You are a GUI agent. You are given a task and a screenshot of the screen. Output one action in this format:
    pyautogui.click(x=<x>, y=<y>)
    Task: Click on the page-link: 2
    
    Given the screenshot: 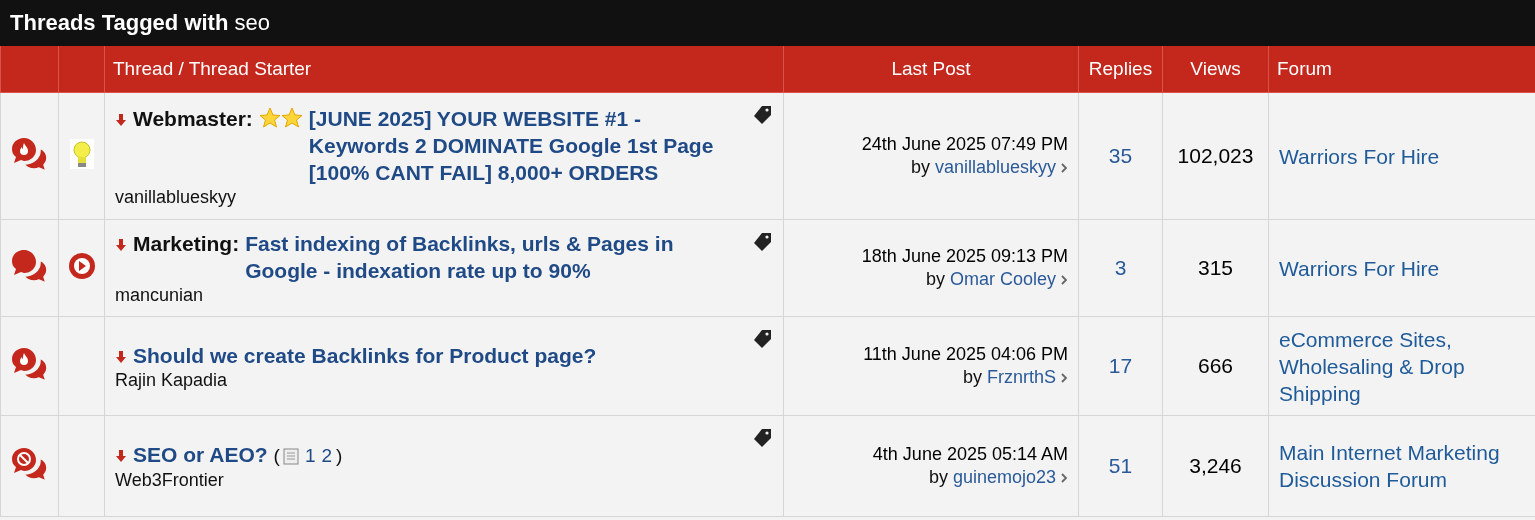 What is the action you would take?
    pyautogui.click(x=327, y=455)
    